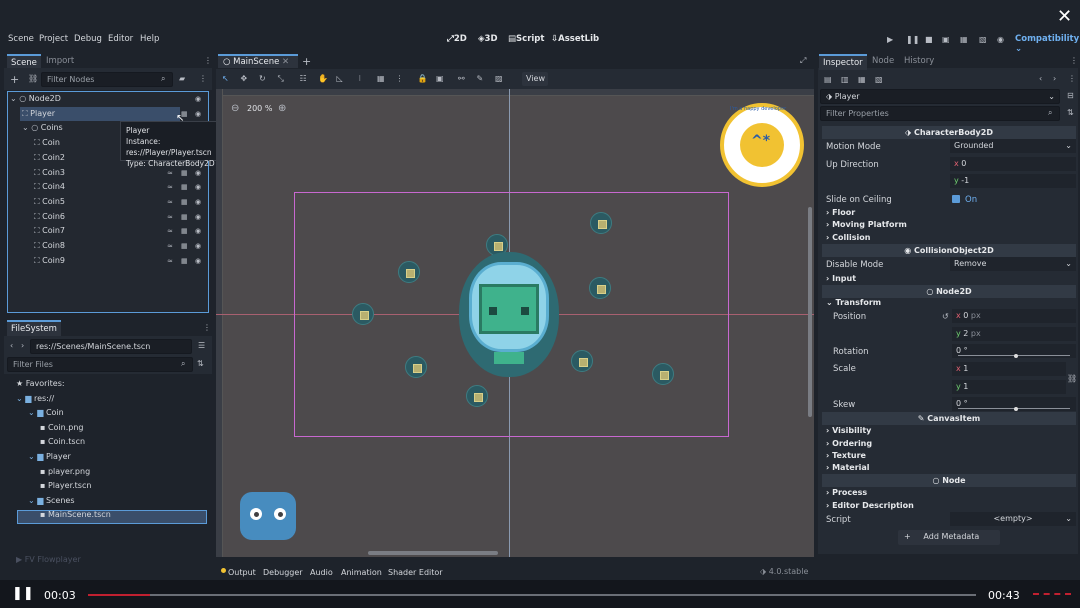  Describe the element at coordinates (340, 78) in the screenshot. I see `ruler-icon: ◺` at that location.